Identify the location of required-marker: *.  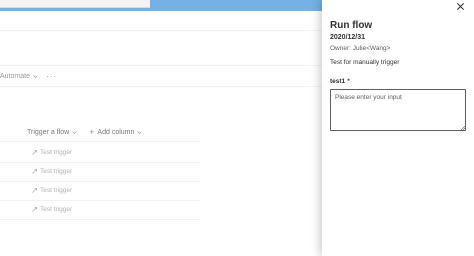
(348, 81).